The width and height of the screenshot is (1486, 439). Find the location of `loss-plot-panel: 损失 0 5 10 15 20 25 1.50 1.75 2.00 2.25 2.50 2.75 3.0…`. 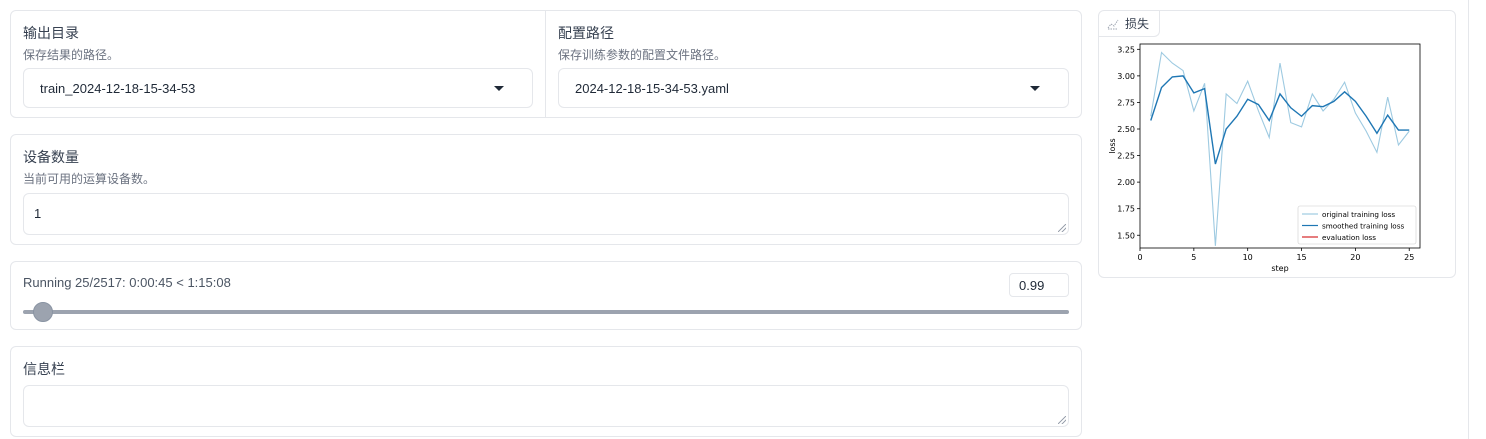

loss-plot-panel: 损失 0 5 10 15 20 25 1.50 1.75 2.00 2.25 2.50 2.75 3.0… is located at coordinates (1277, 144).